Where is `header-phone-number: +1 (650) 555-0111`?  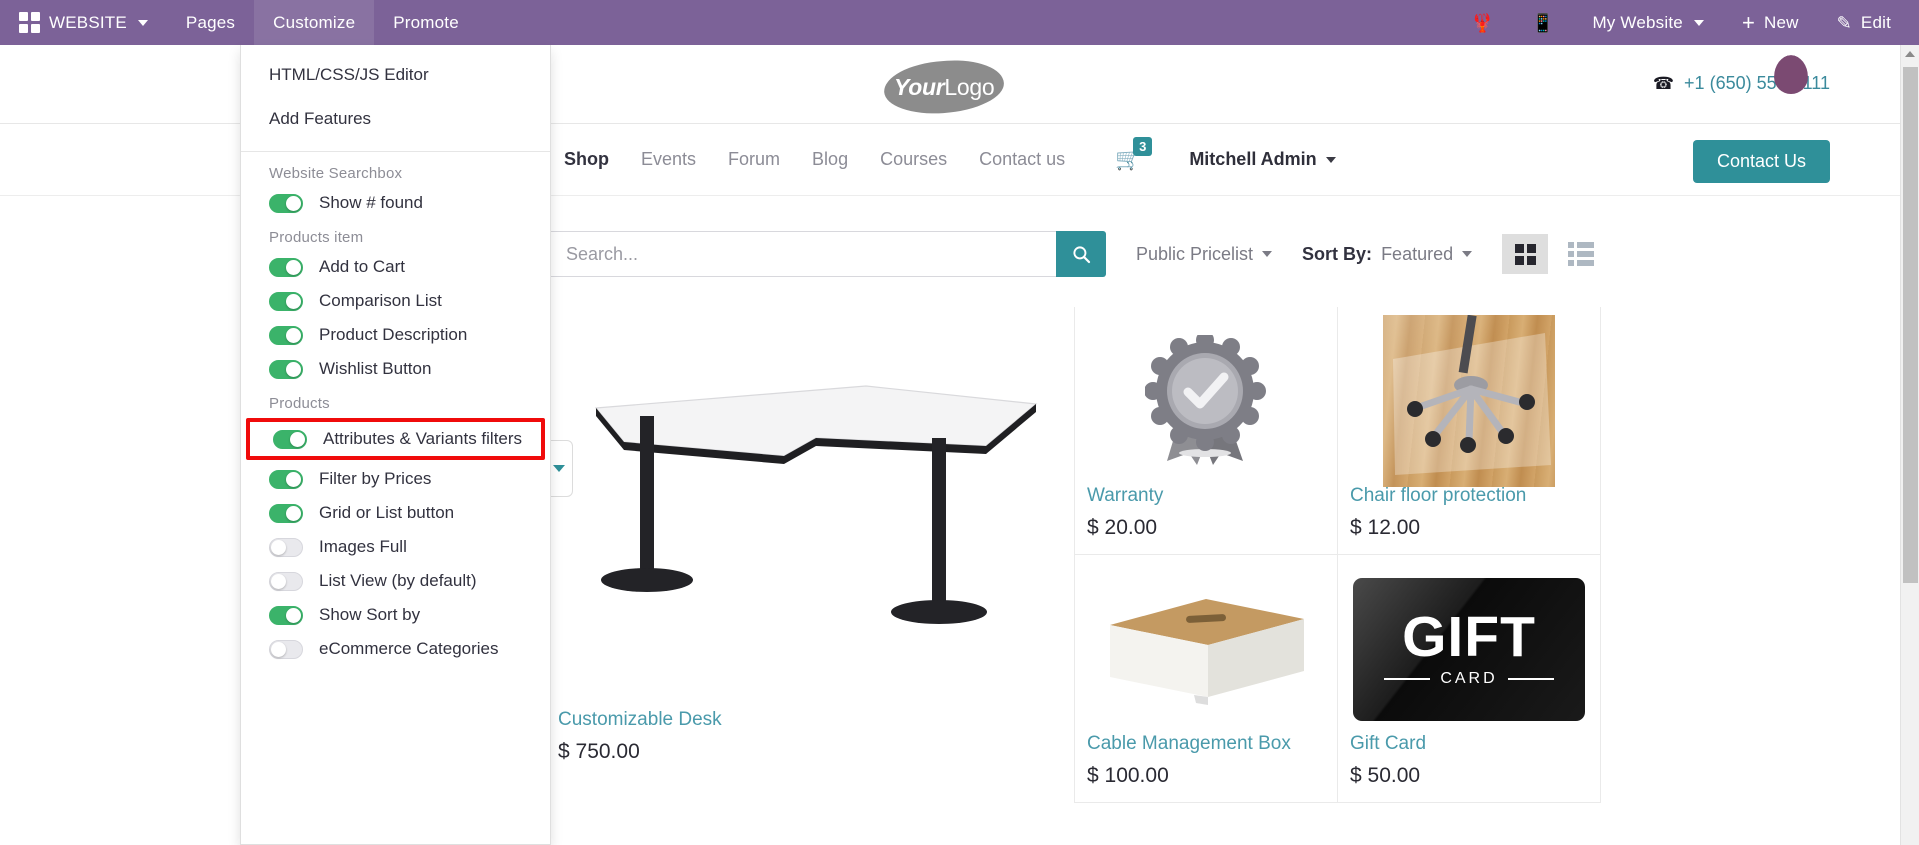 header-phone-number: +1 (650) 555-0111 is located at coordinates (1757, 83).